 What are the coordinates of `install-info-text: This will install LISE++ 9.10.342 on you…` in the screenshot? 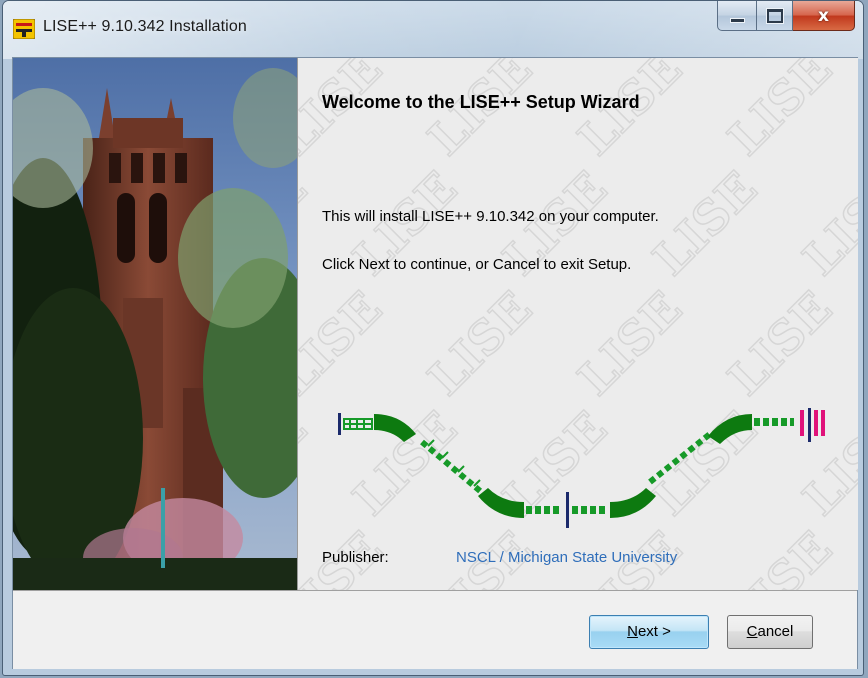 It's located at (490, 216).